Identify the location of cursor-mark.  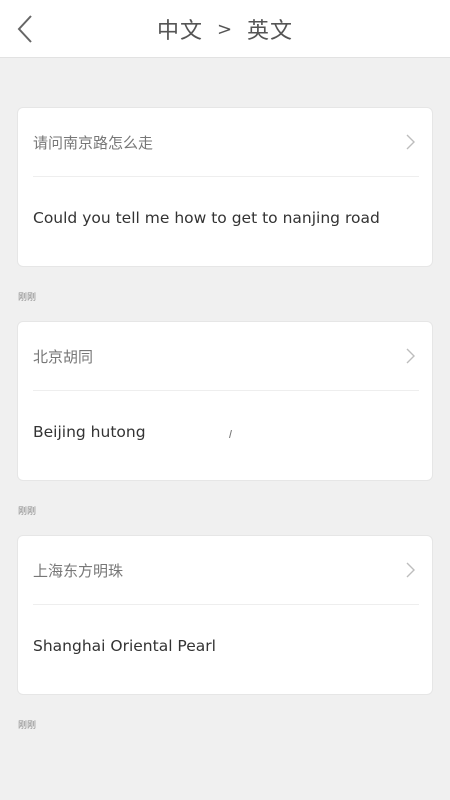
(230, 434).